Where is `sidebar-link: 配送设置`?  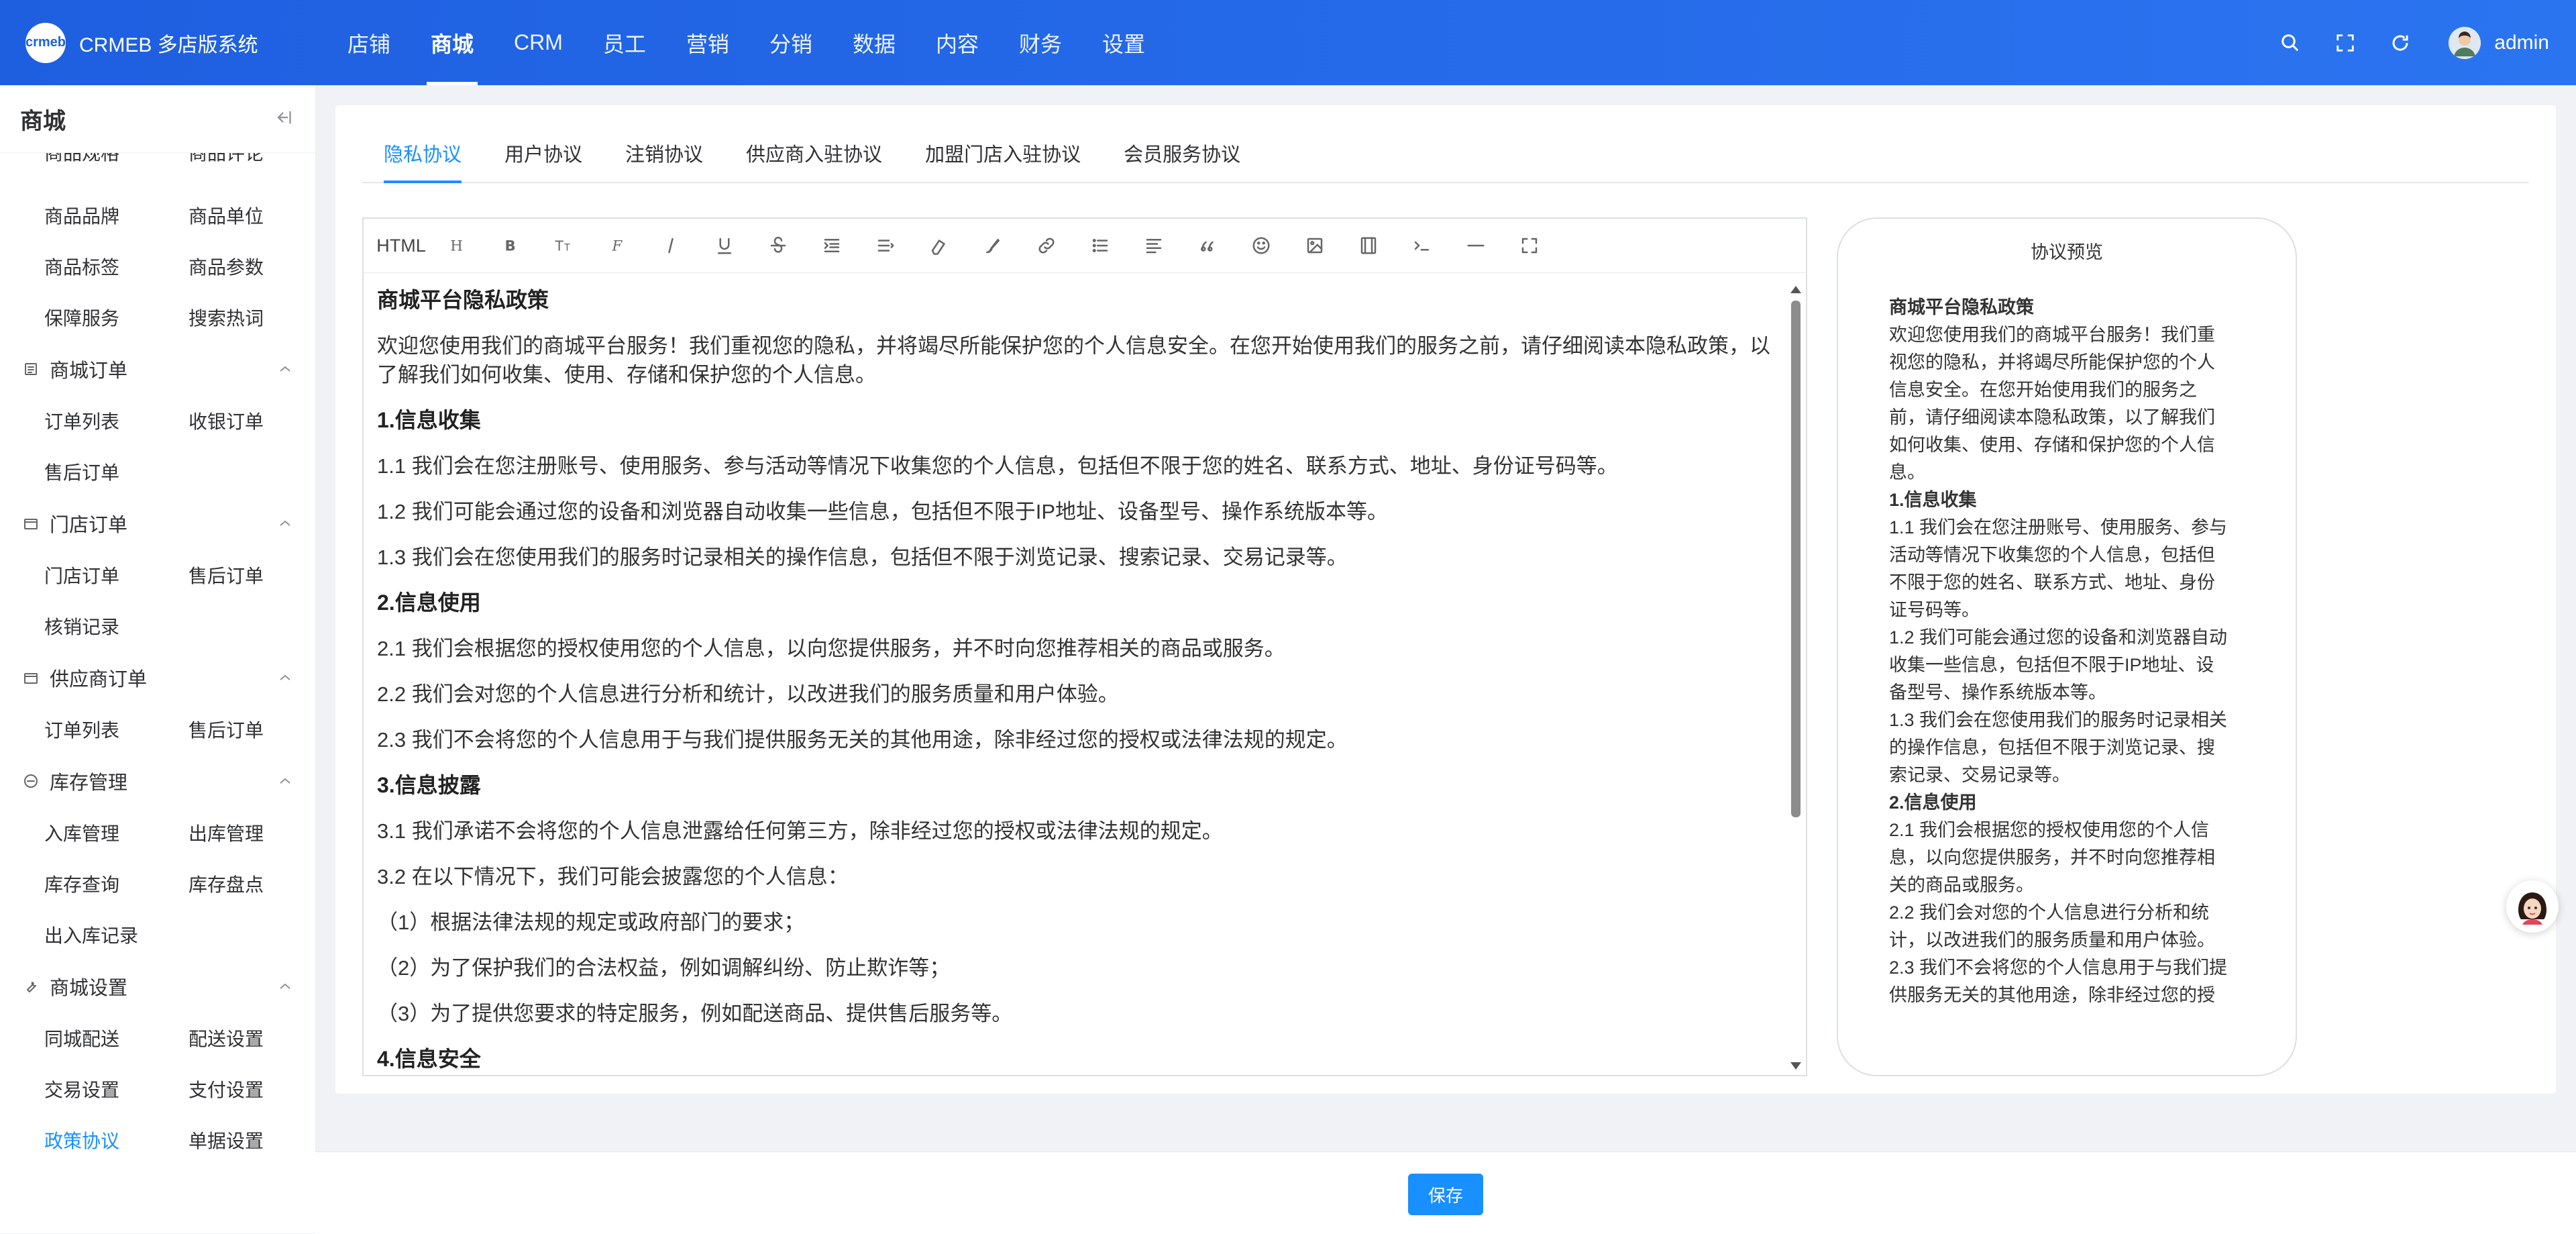 sidebar-link: 配送设置 is located at coordinates (252, 1038).